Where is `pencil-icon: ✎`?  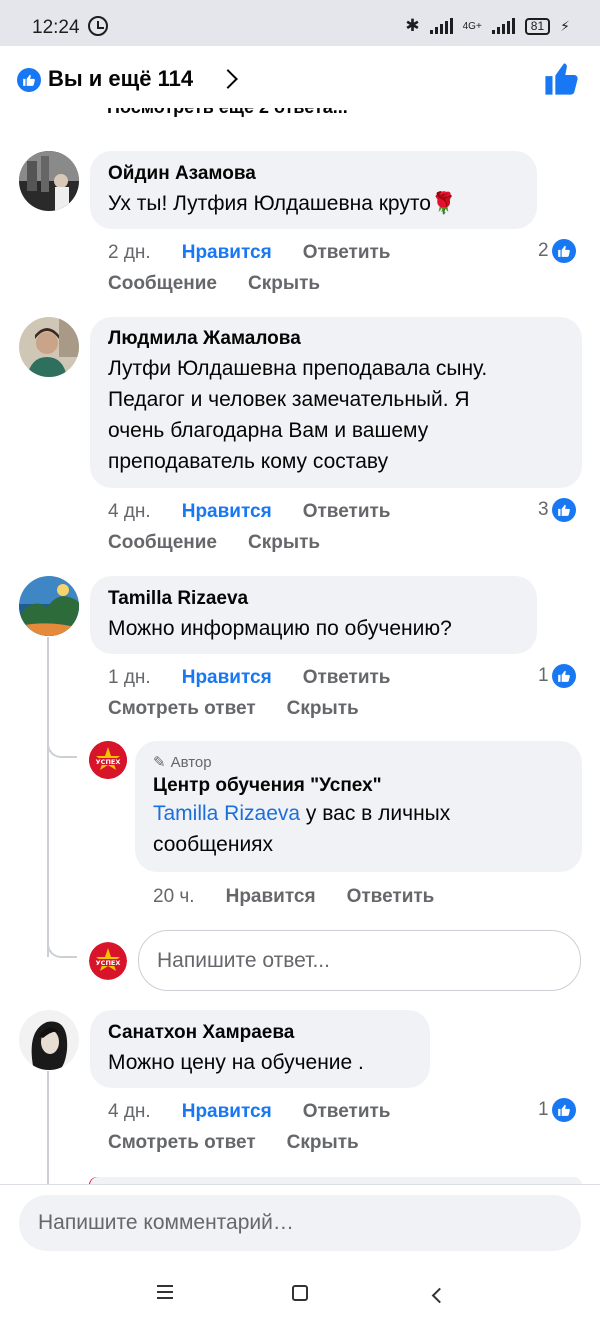 pencil-icon: ✎ is located at coordinates (159, 762).